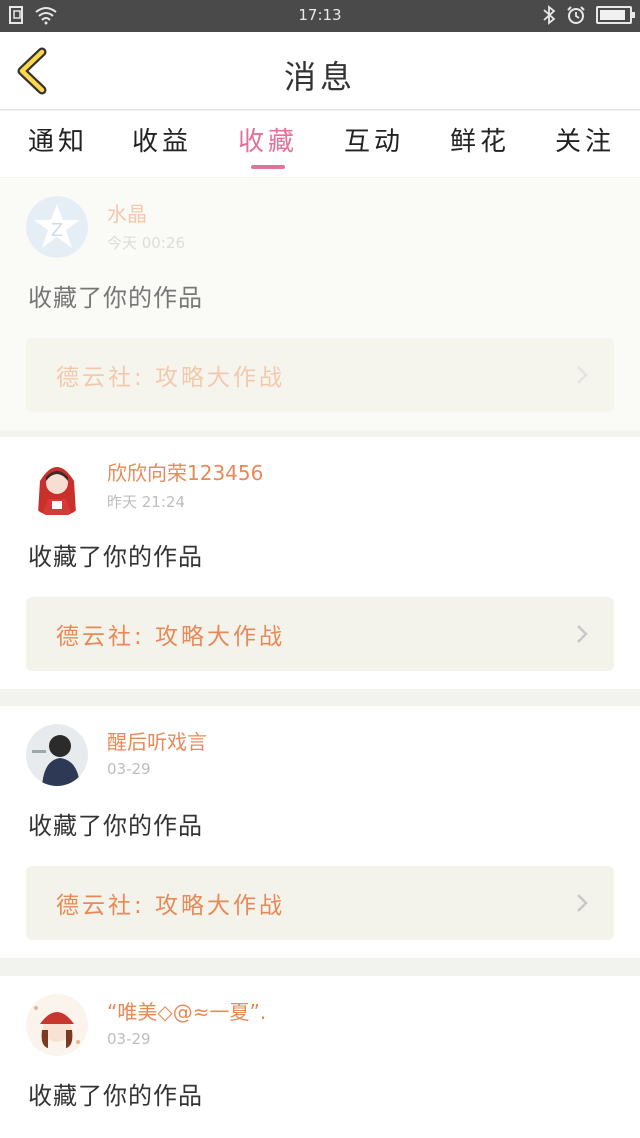 This screenshot has height=1138, width=640. What do you see at coordinates (588, 15) in the screenshot?
I see `status-right-icons` at bounding box center [588, 15].